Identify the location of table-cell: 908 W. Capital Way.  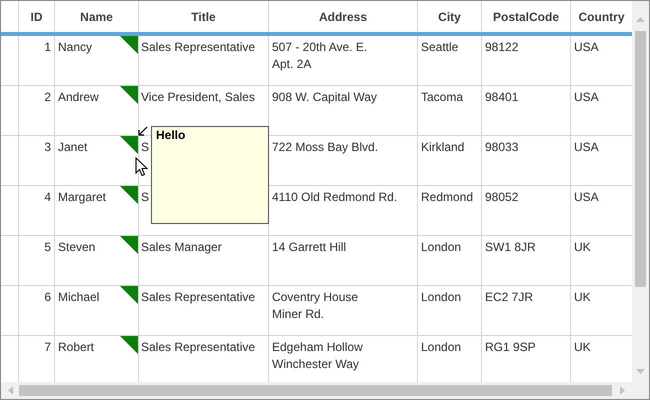
(324, 97).